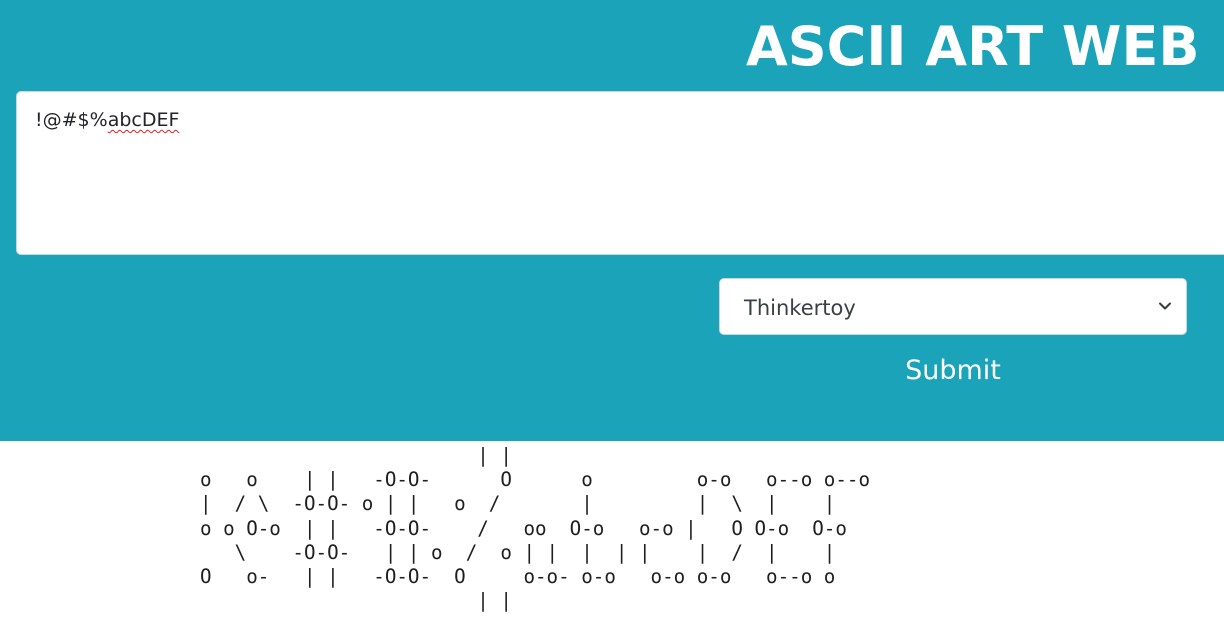  What do you see at coordinates (518, 552) in the screenshot?
I see `ascii-line: \ -O-O- | | o / o | | | | | | / | |` at bounding box center [518, 552].